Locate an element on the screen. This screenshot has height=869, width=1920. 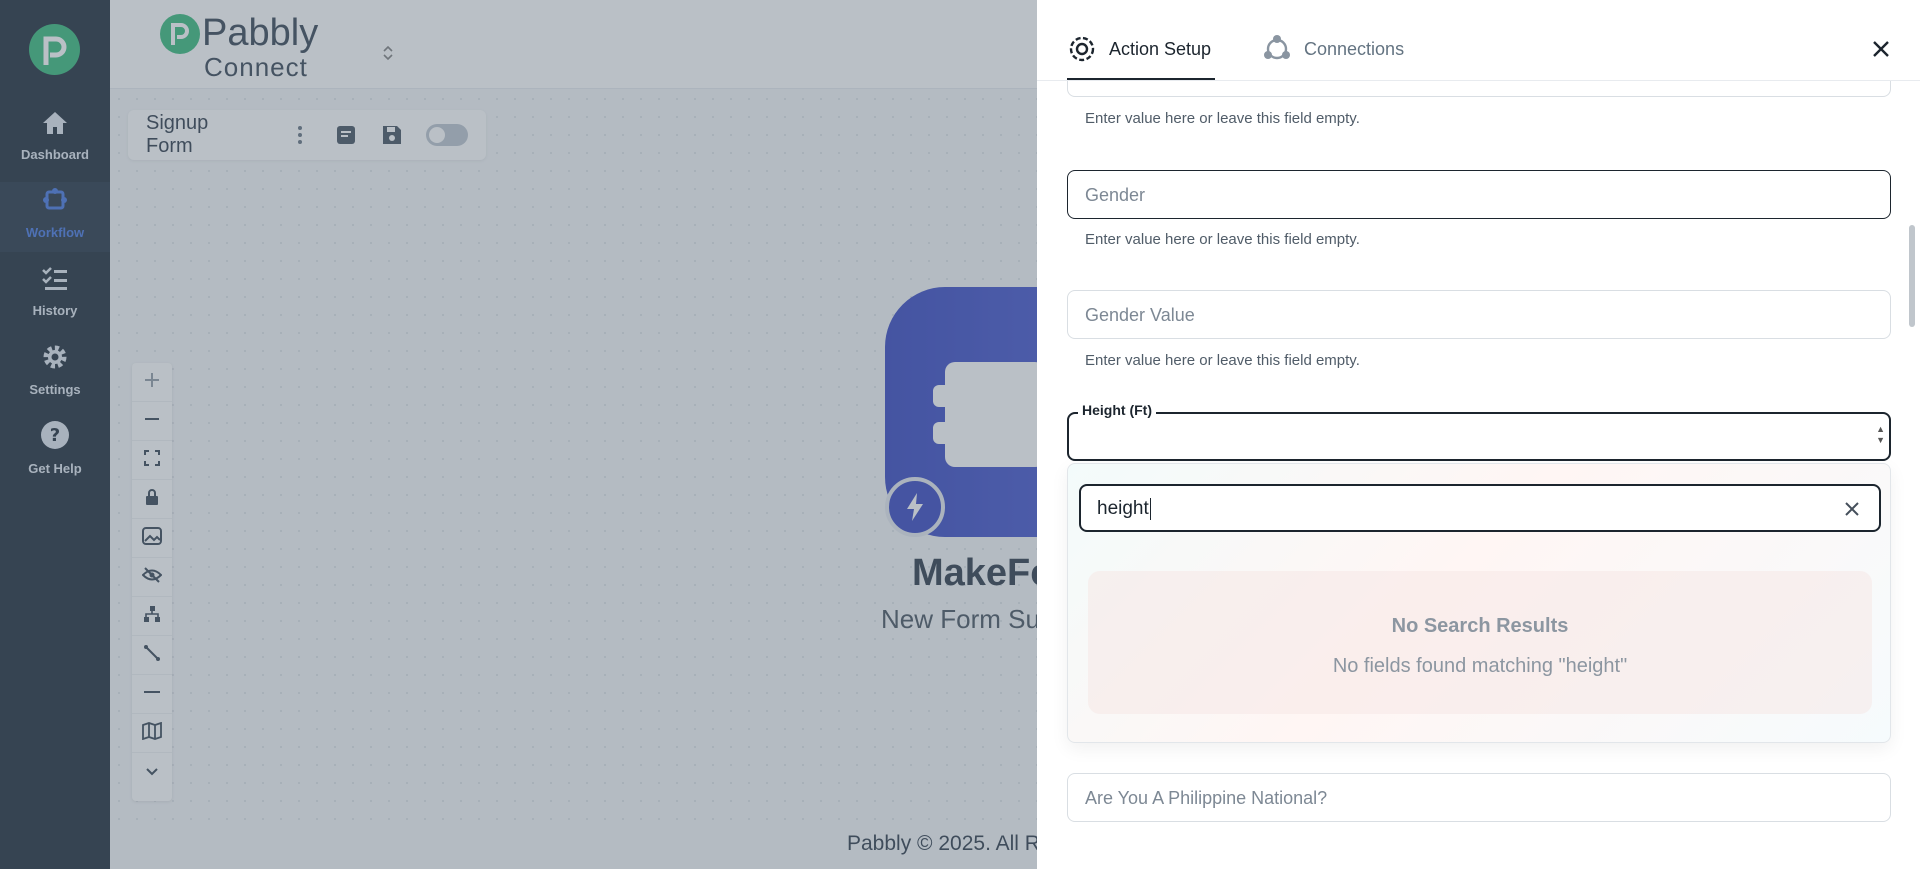
field-placeholder: Gender is located at coordinates (1115, 195).